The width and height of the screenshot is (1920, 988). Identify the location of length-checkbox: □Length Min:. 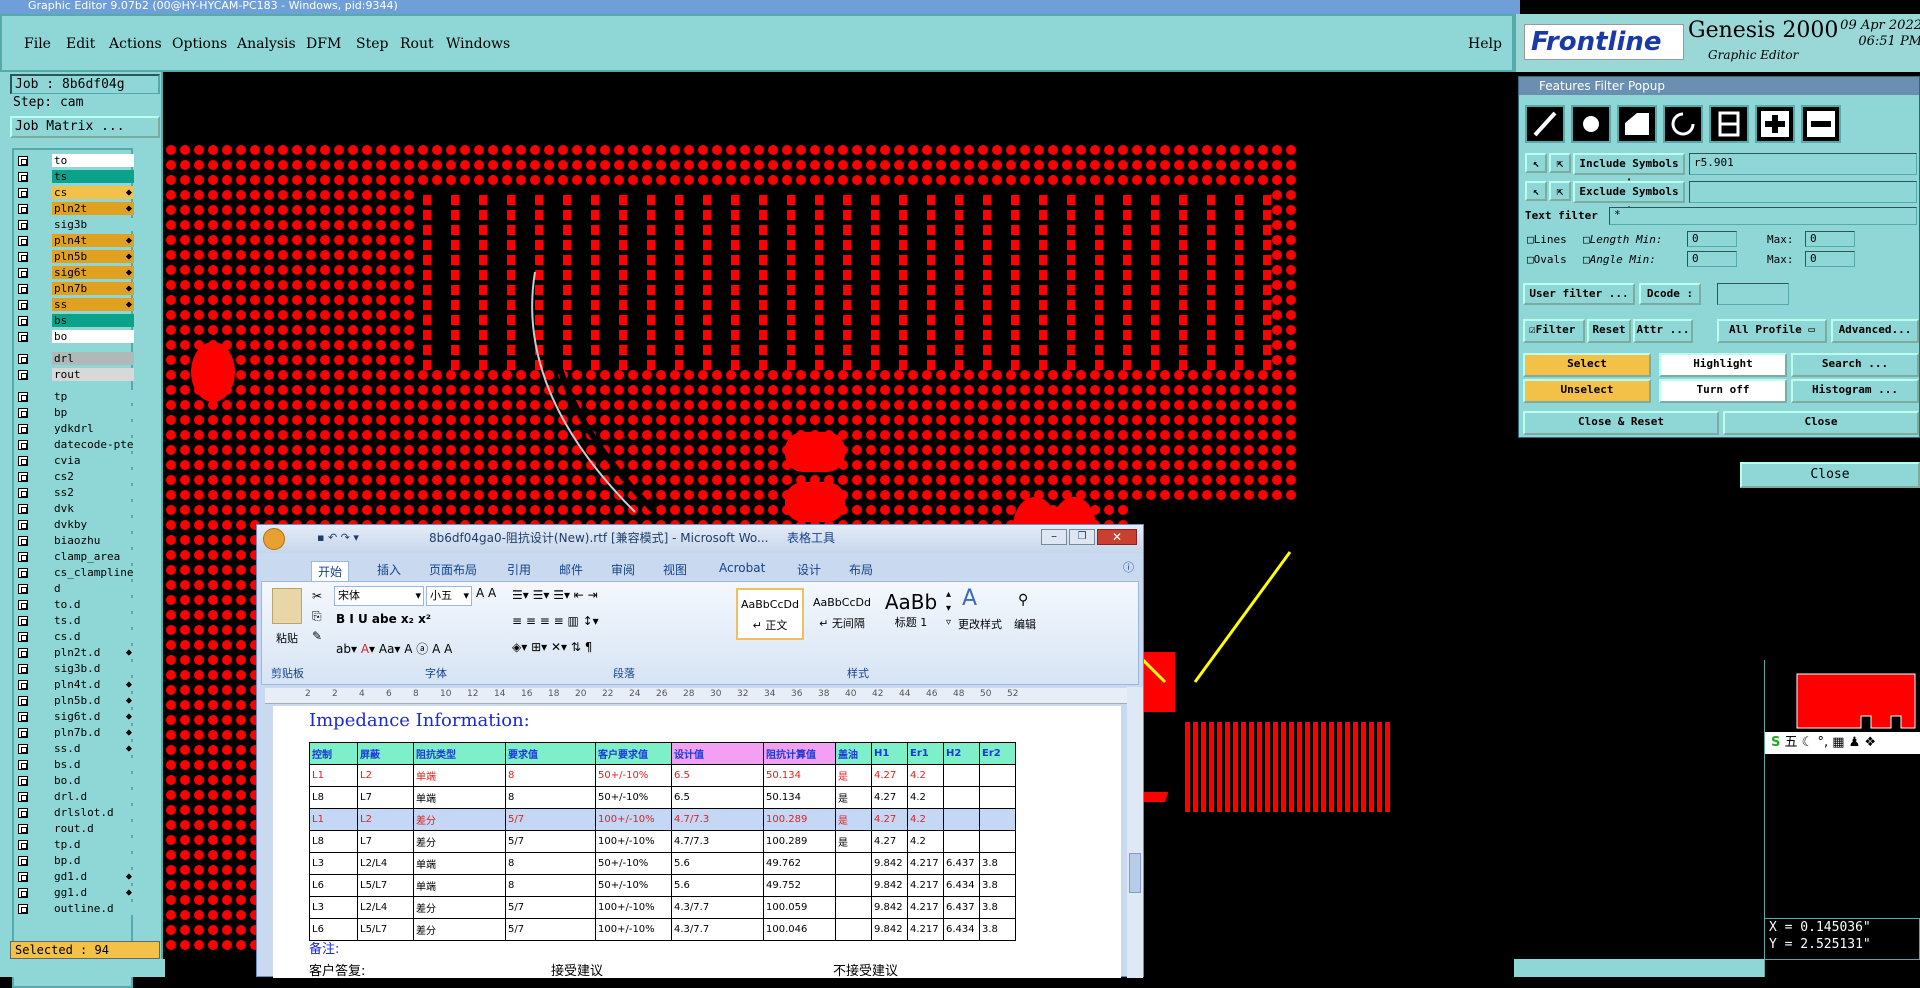
(1623, 239).